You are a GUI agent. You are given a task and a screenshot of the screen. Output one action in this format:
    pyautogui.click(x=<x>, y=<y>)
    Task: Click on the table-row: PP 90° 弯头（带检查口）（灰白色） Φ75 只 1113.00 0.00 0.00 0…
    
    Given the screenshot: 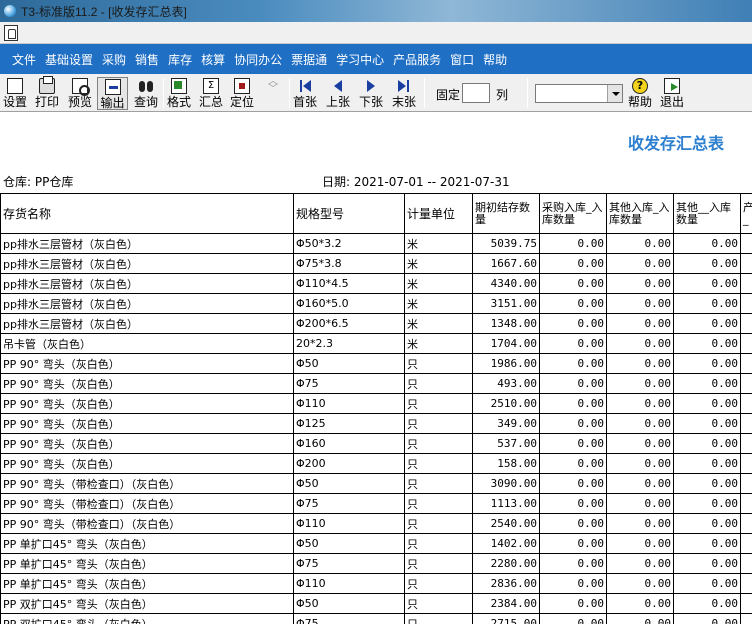 What is the action you would take?
    pyautogui.click(x=376, y=503)
    